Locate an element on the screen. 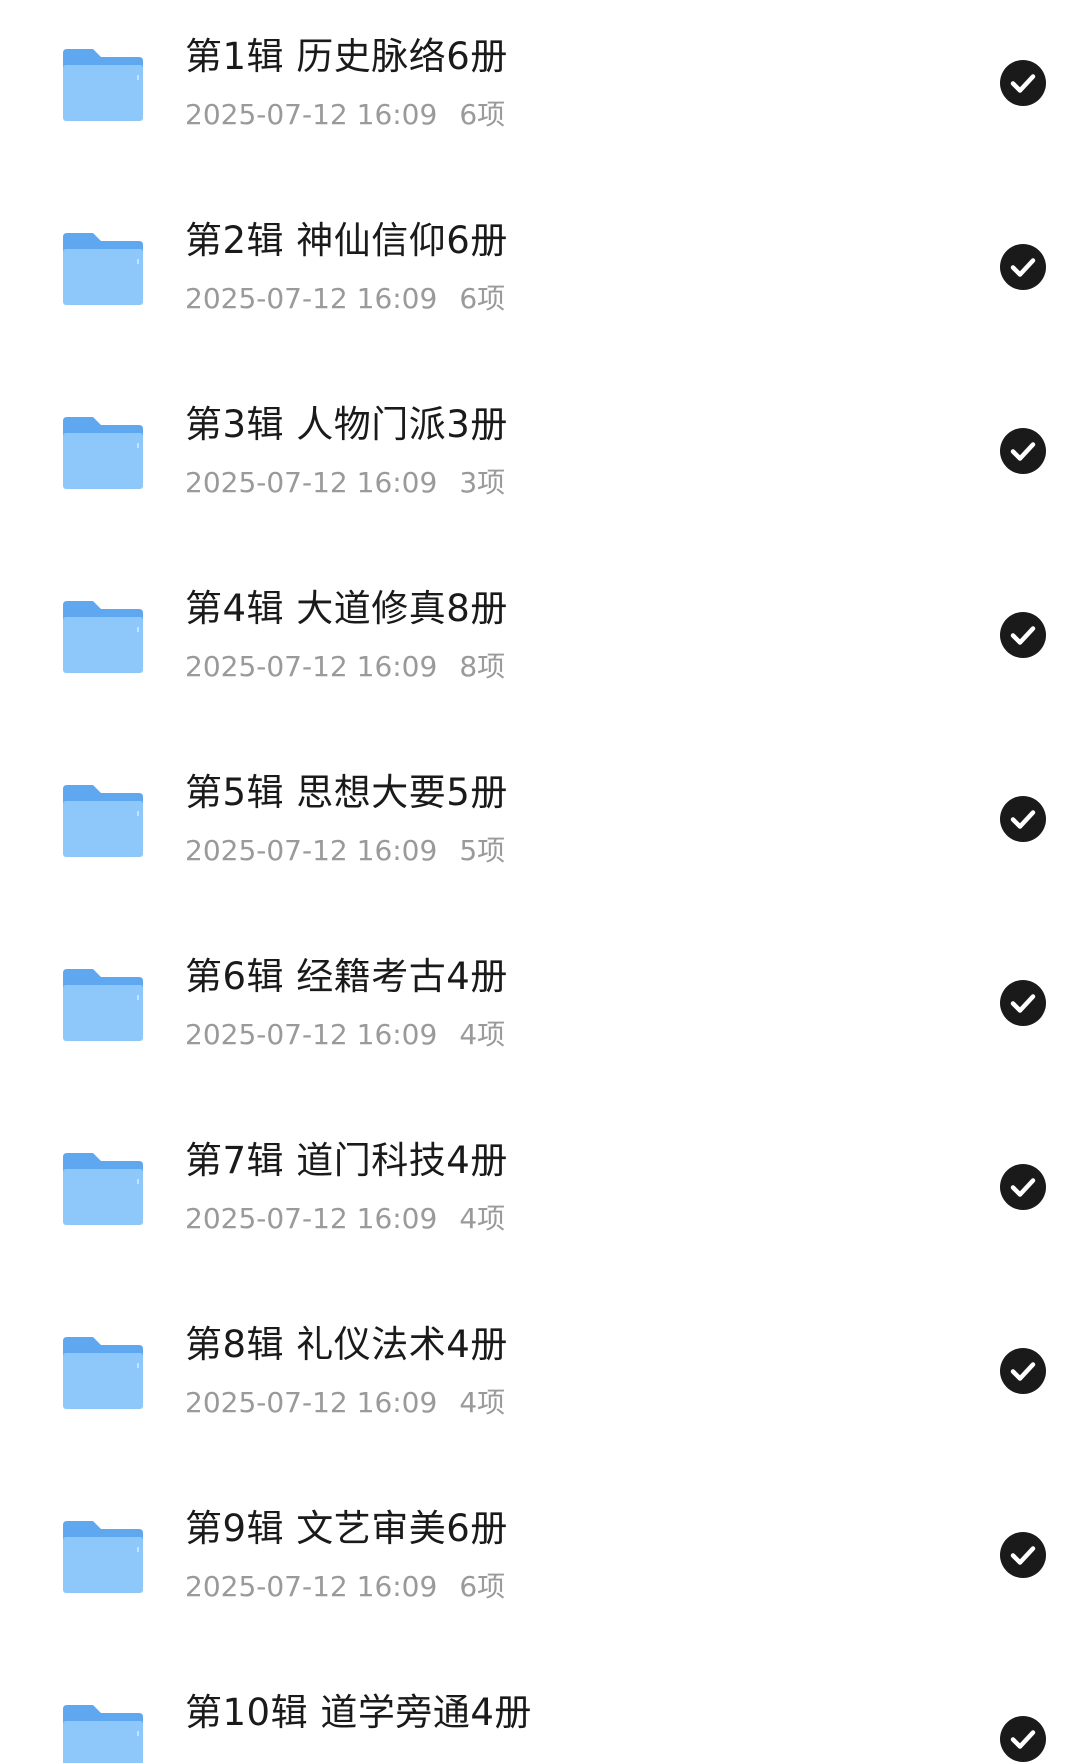  folder-name: 第10辑 道学旁通4册 is located at coordinates (358, 1712).